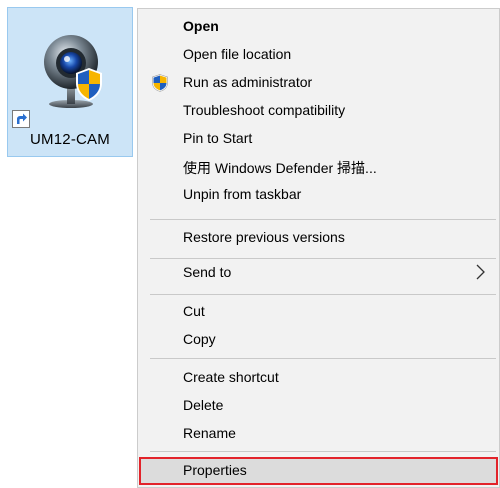  What do you see at coordinates (318, 54) in the screenshot?
I see `menu-item-open-file-location: Open file location` at bounding box center [318, 54].